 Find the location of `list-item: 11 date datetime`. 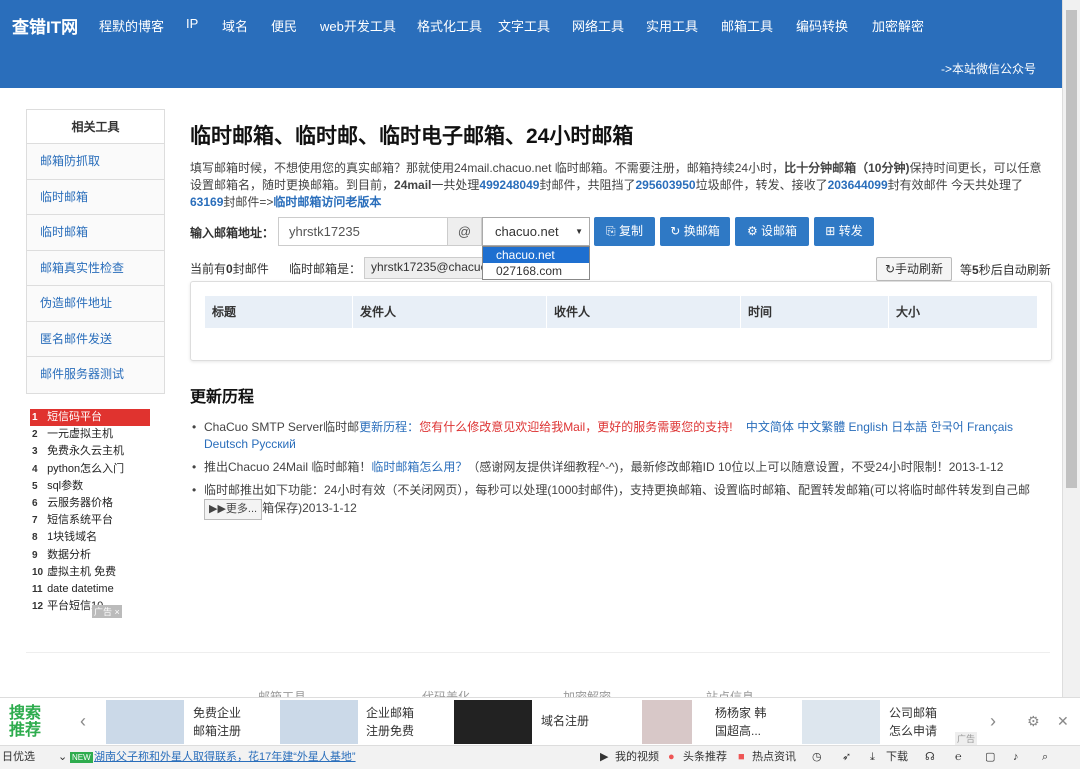

list-item: 11 date datetime is located at coordinates (90, 589).